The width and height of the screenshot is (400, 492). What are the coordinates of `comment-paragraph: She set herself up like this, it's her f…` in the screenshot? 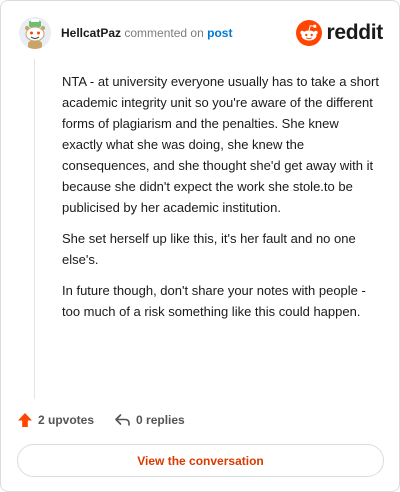 It's located at (209, 249).